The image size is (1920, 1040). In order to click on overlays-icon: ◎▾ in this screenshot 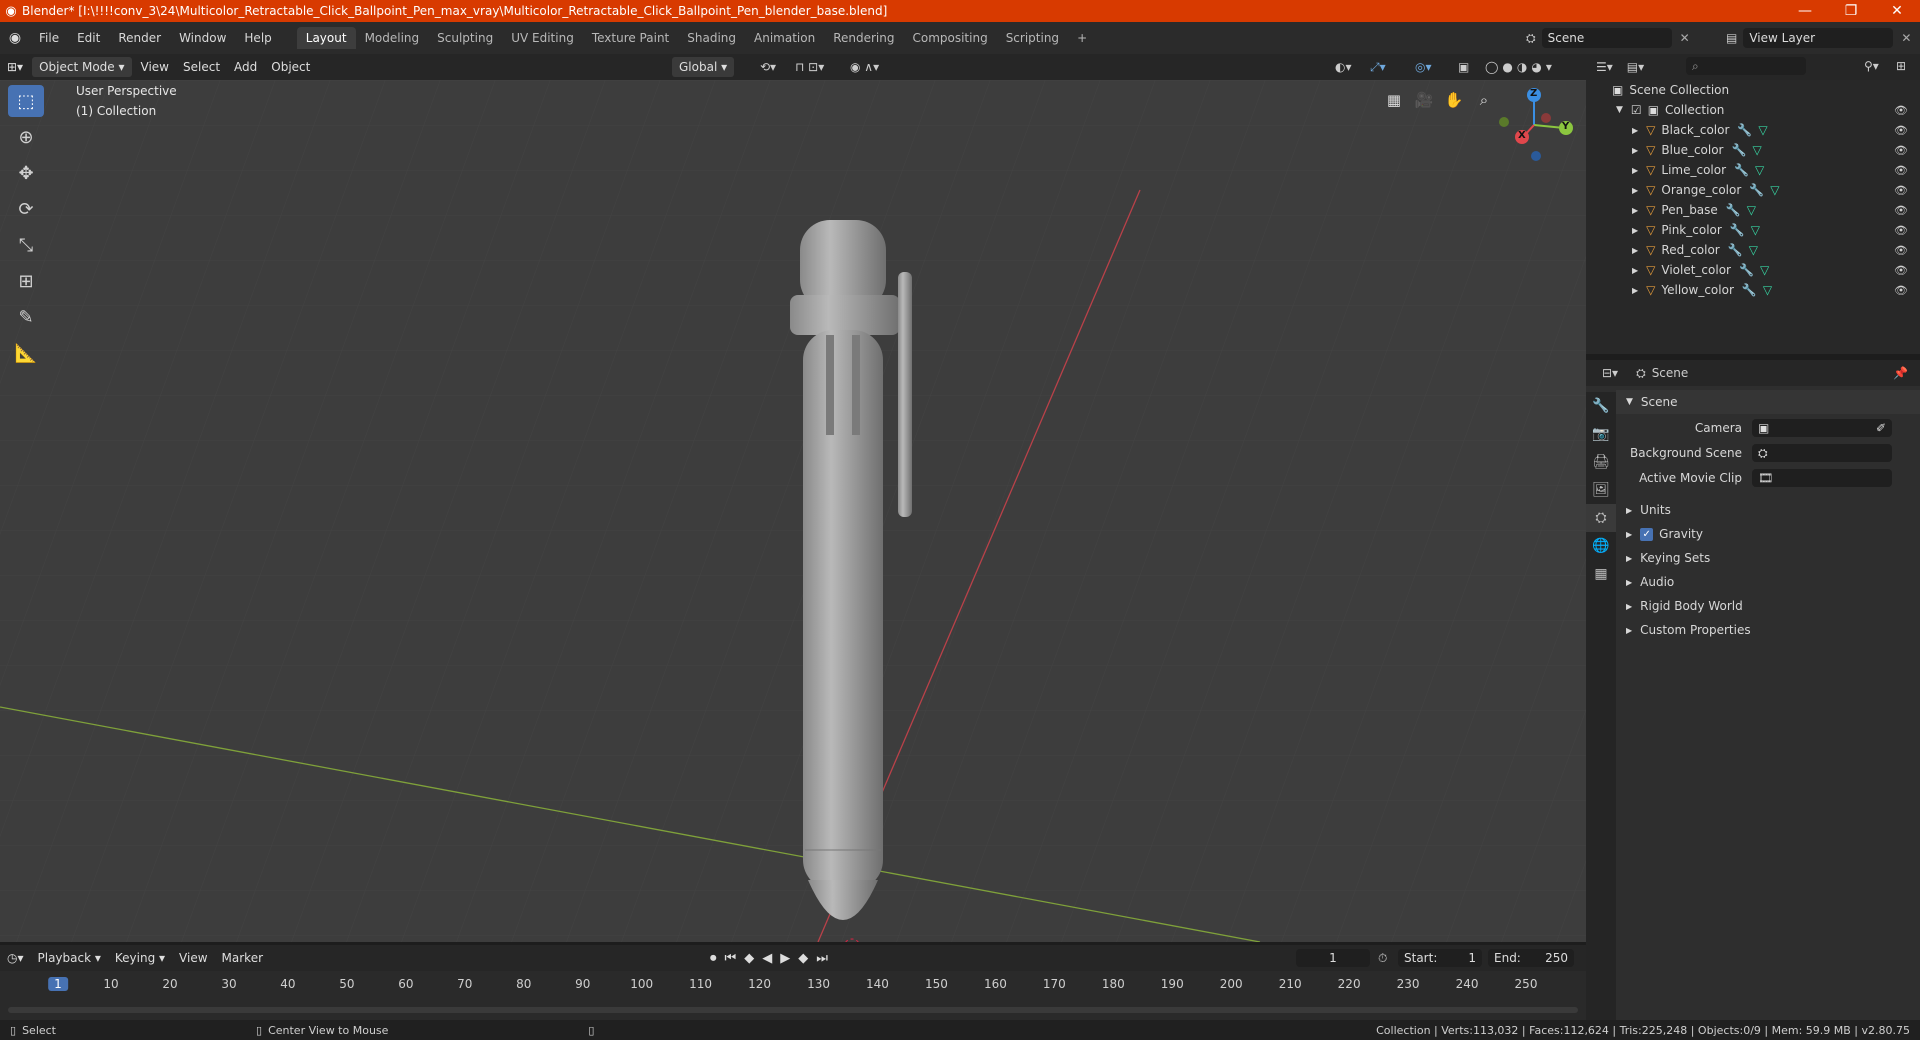, I will do `click(1423, 67)`.